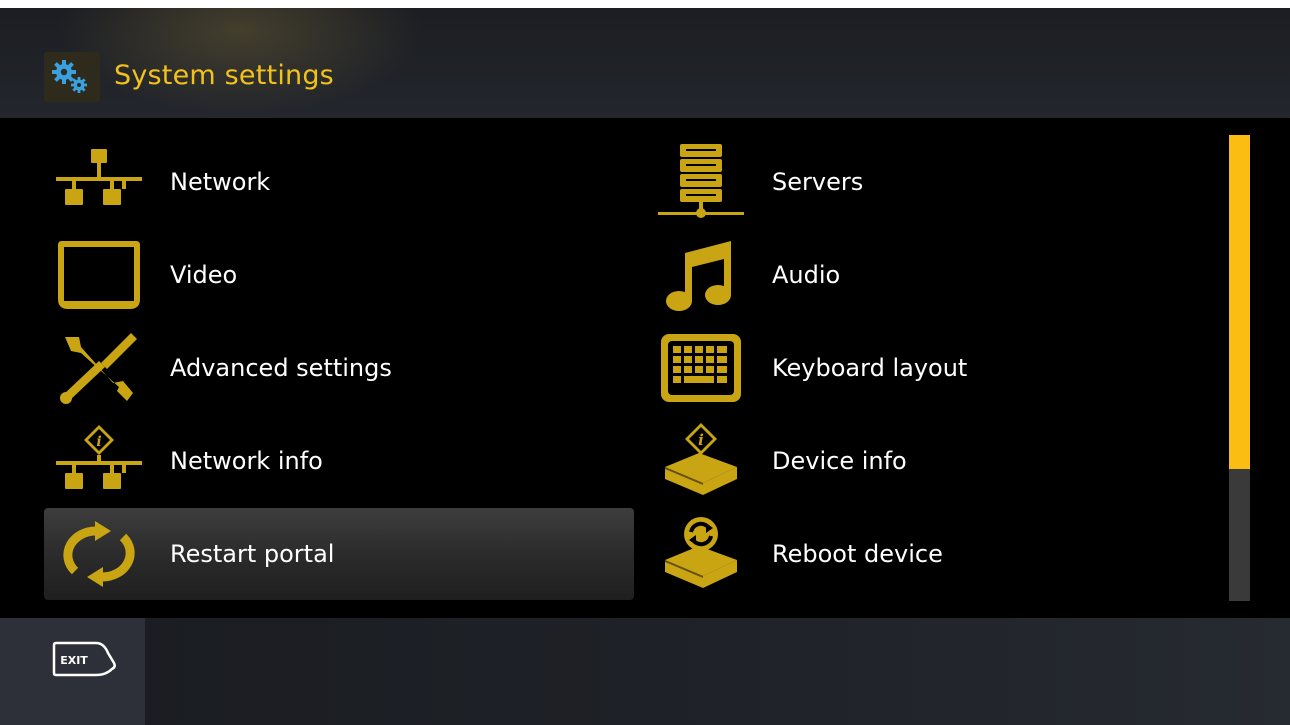  What do you see at coordinates (818, 182) in the screenshot?
I see `menu-item-label: Servers` at bounding box center [818, 182].